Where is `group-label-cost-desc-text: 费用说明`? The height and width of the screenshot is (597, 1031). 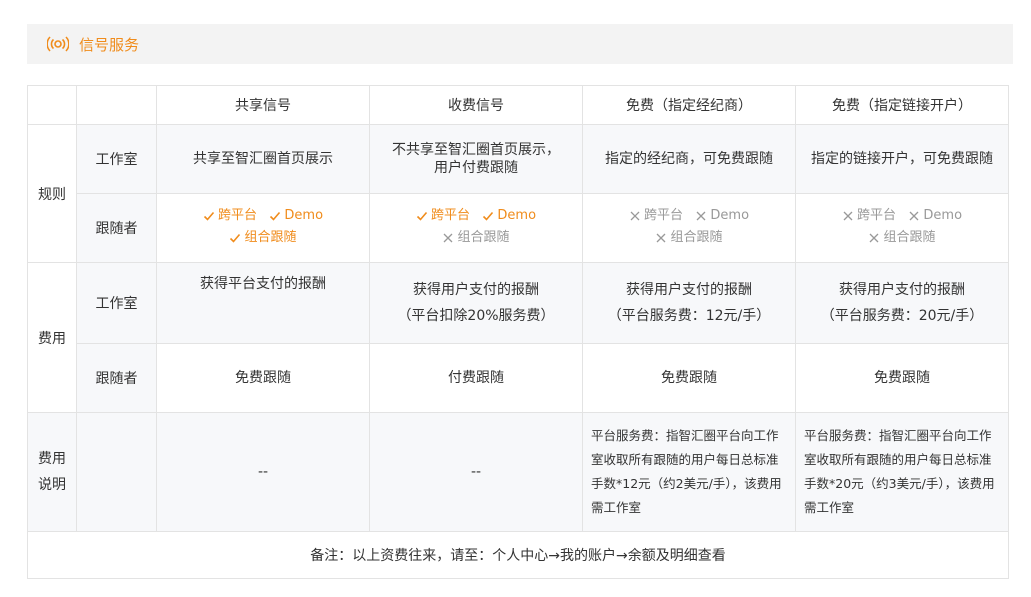 group-label-cost-desc-text: 费用说明 is located at coordinates (52, 472).